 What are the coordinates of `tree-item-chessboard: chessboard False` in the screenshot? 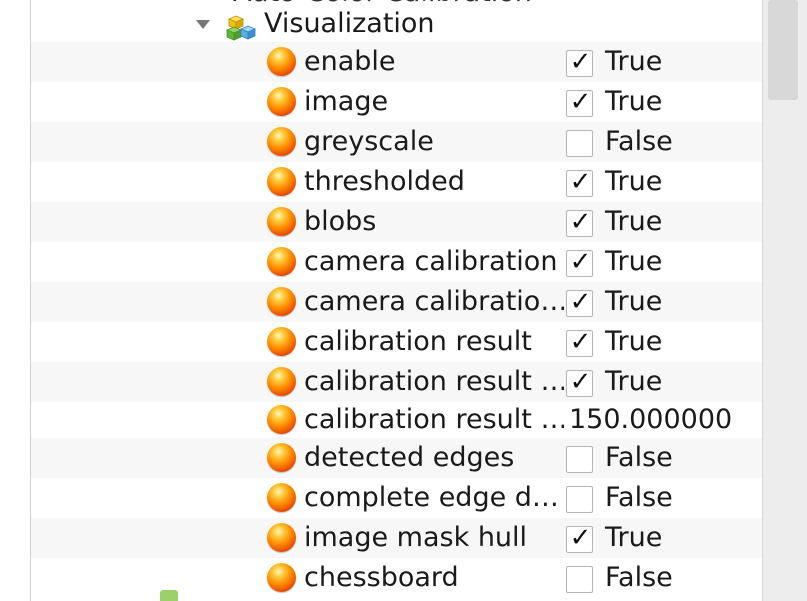 It's located at (396, 578).